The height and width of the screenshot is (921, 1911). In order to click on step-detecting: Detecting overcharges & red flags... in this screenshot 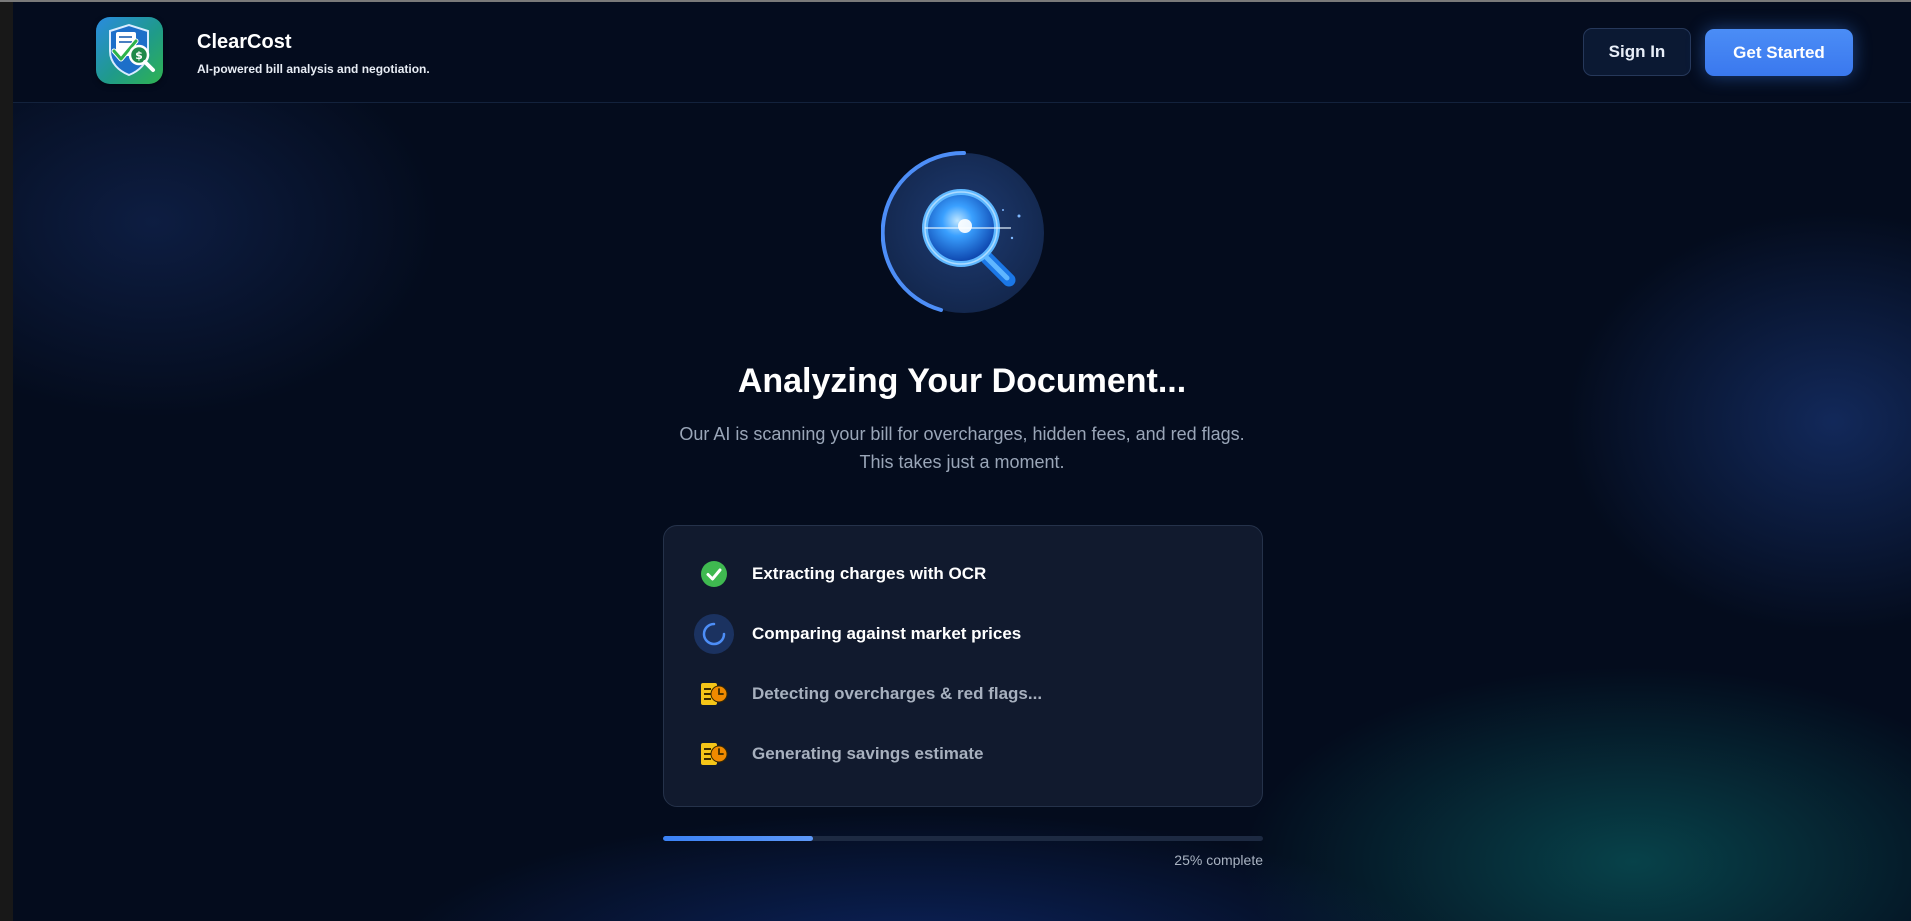, I will do `click(962, 694)`.